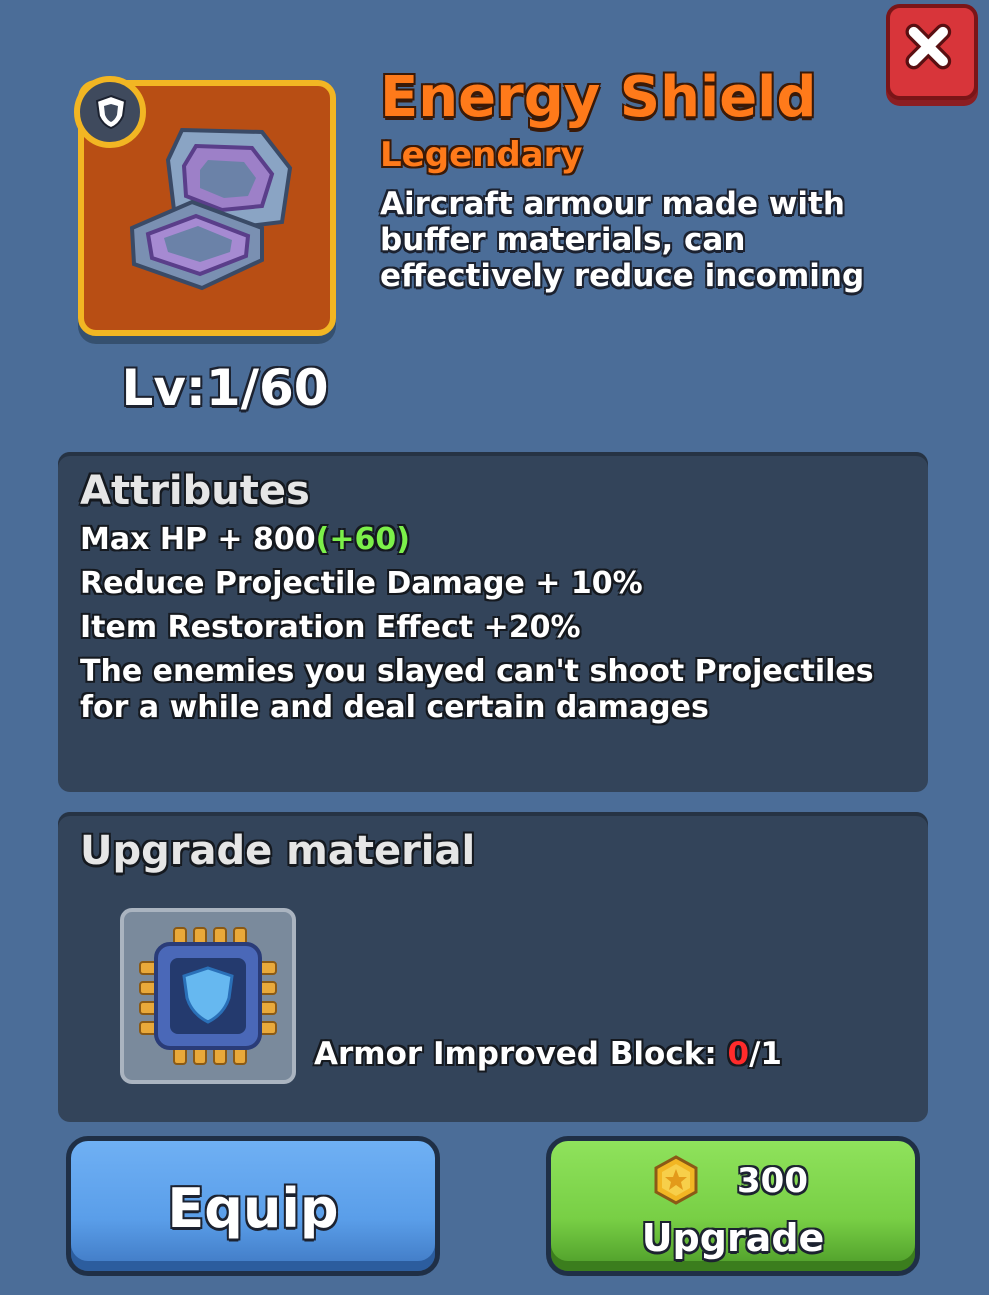 This screenshot has width=989, height=1295. What do you see at coordinates (521, 1054) in the screenshot?
I see `material-name: Armor Improved Block:` at bounding box center [521, 1054].